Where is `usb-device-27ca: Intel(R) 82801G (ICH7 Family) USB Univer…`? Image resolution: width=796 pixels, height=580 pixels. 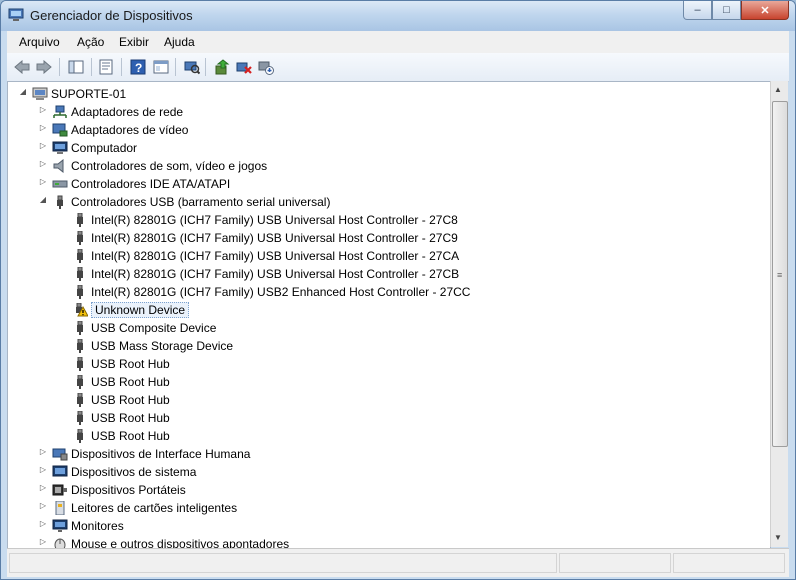 usb-device-27ca: Intel(R) 82801G (ICH7 Family) USB Univer… is located at coordinates (265, 256).